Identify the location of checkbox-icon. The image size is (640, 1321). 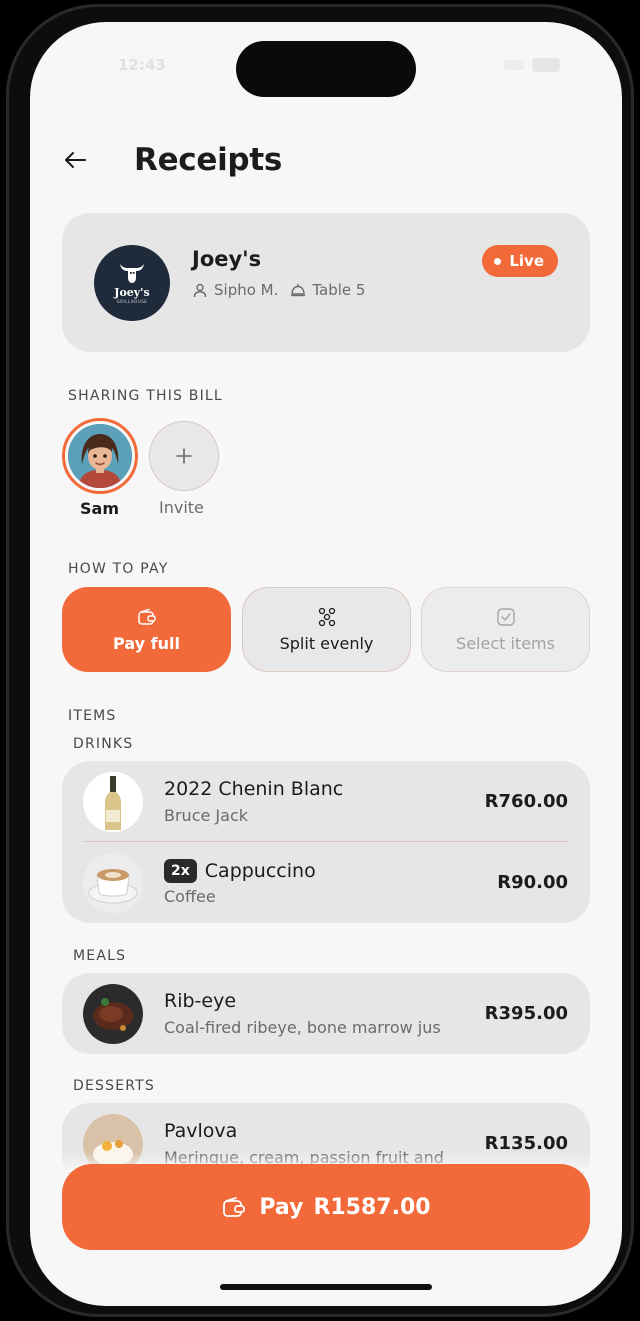
(506, 617).